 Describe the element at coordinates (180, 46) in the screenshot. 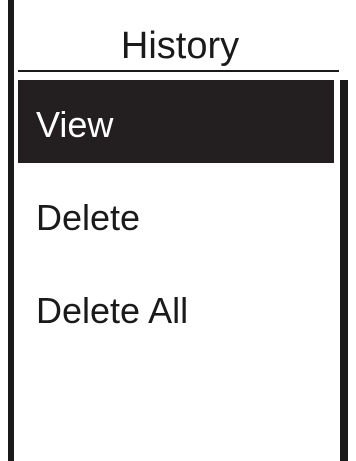

I see `page-title: History` at that location.